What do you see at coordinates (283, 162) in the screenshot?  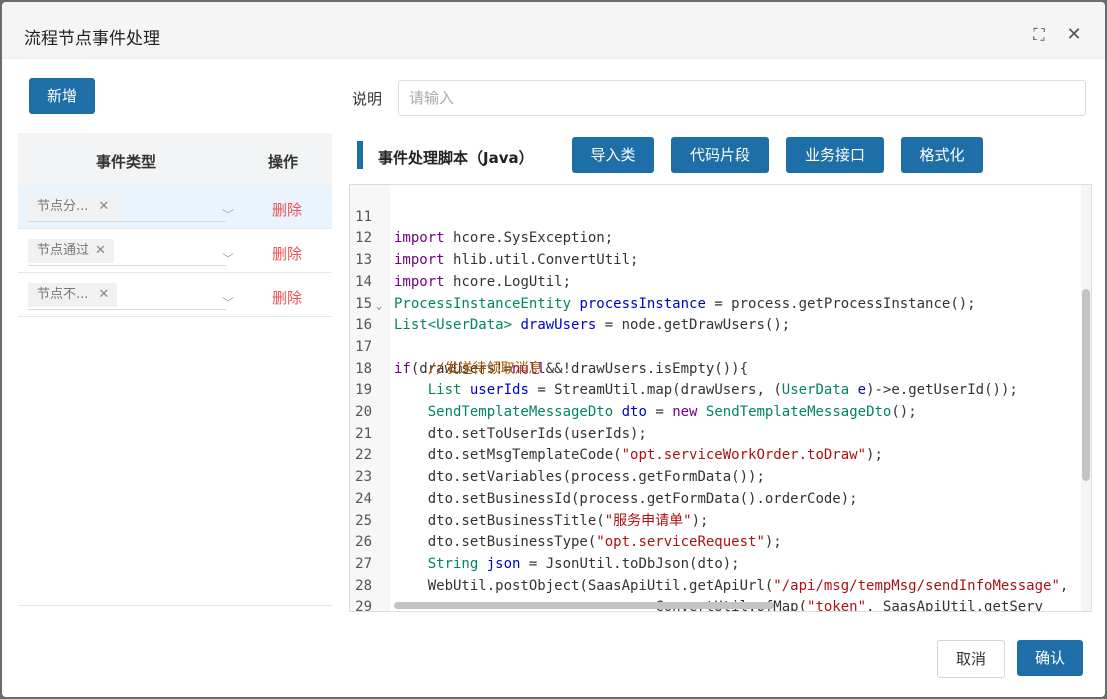 I see `header-operation: 操作` at bounding box center [283, 162].